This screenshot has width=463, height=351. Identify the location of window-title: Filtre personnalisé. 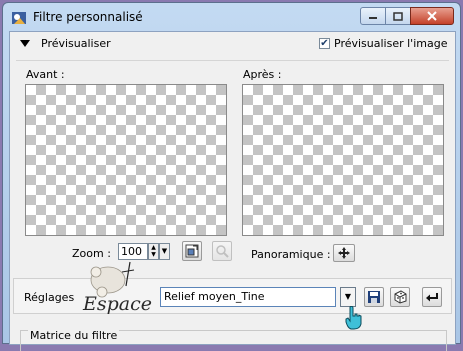
(88, 17).